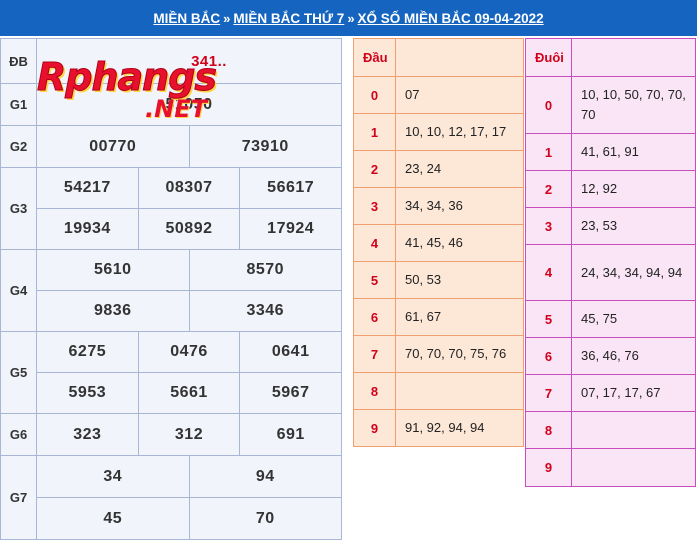 The width and height of the screenshot is (697, 540). Describe the element at coordinates (610, 467) in the screenshot. I see `duoi-row: 9` at that location.